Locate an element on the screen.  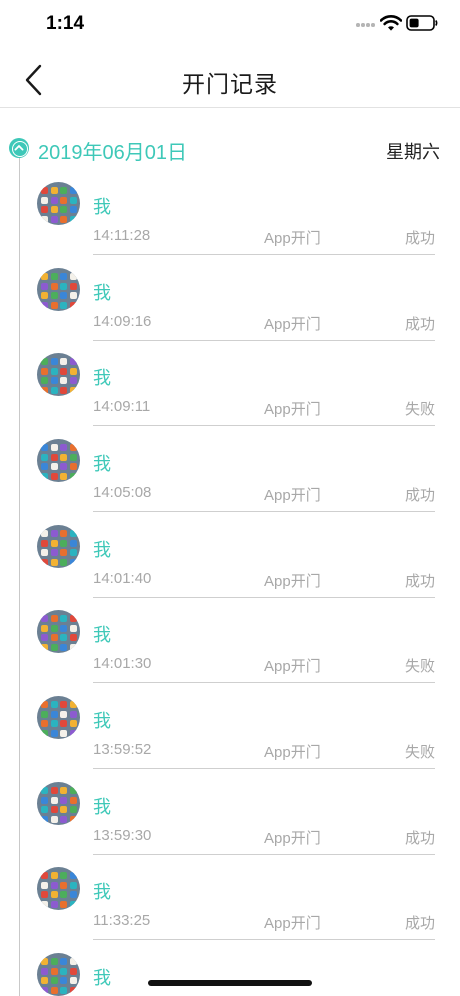
chevron-up-circle-icon is located at coordinates (19, 148).